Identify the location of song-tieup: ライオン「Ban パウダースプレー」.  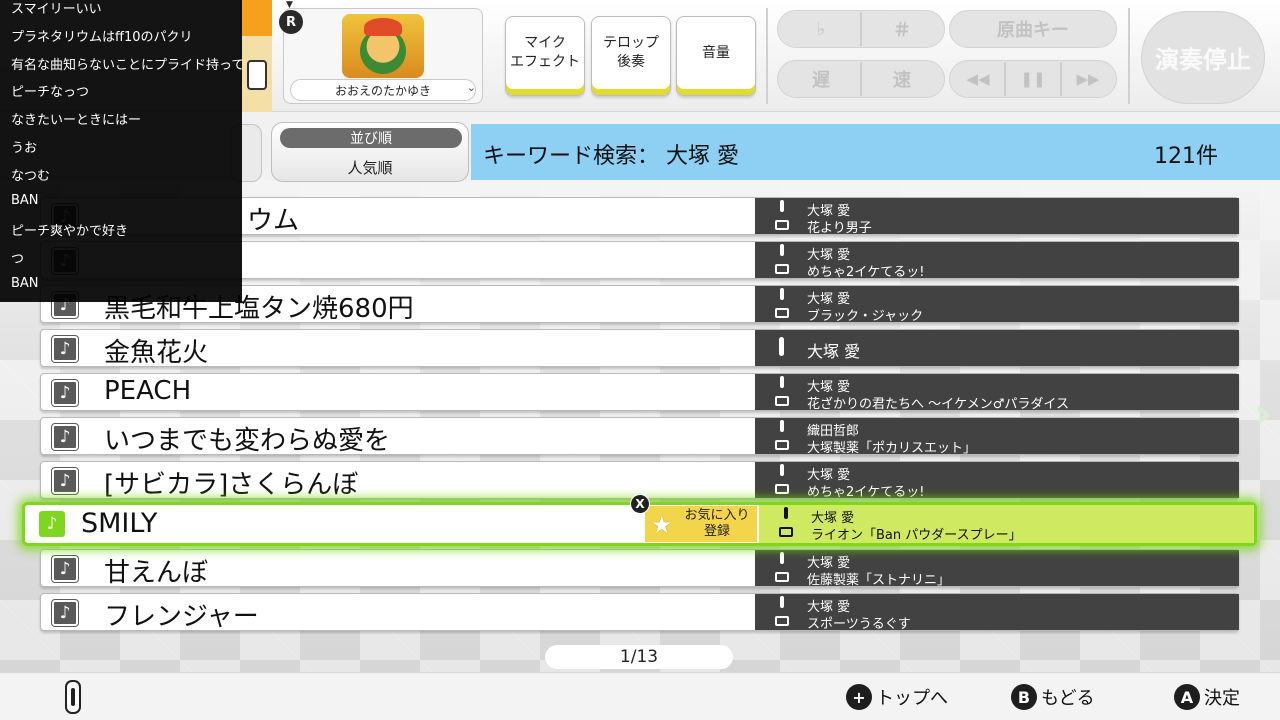
(916, 535).